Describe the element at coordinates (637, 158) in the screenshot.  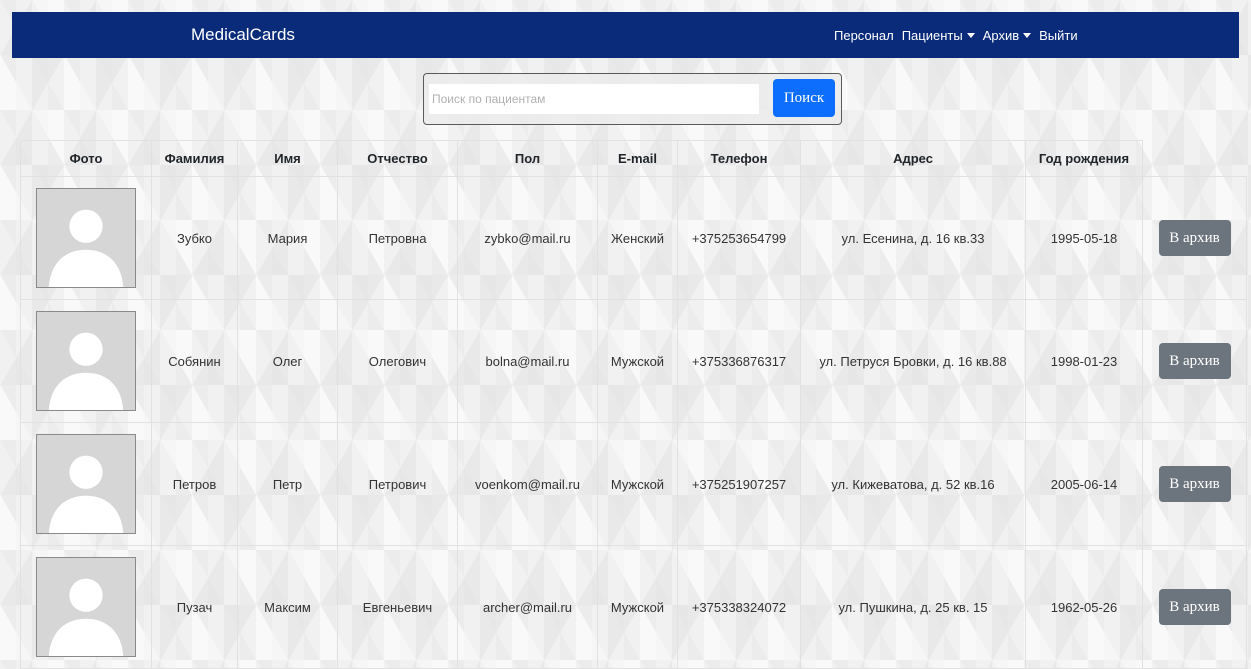
I see `column-header-email: E-mail` at that location.